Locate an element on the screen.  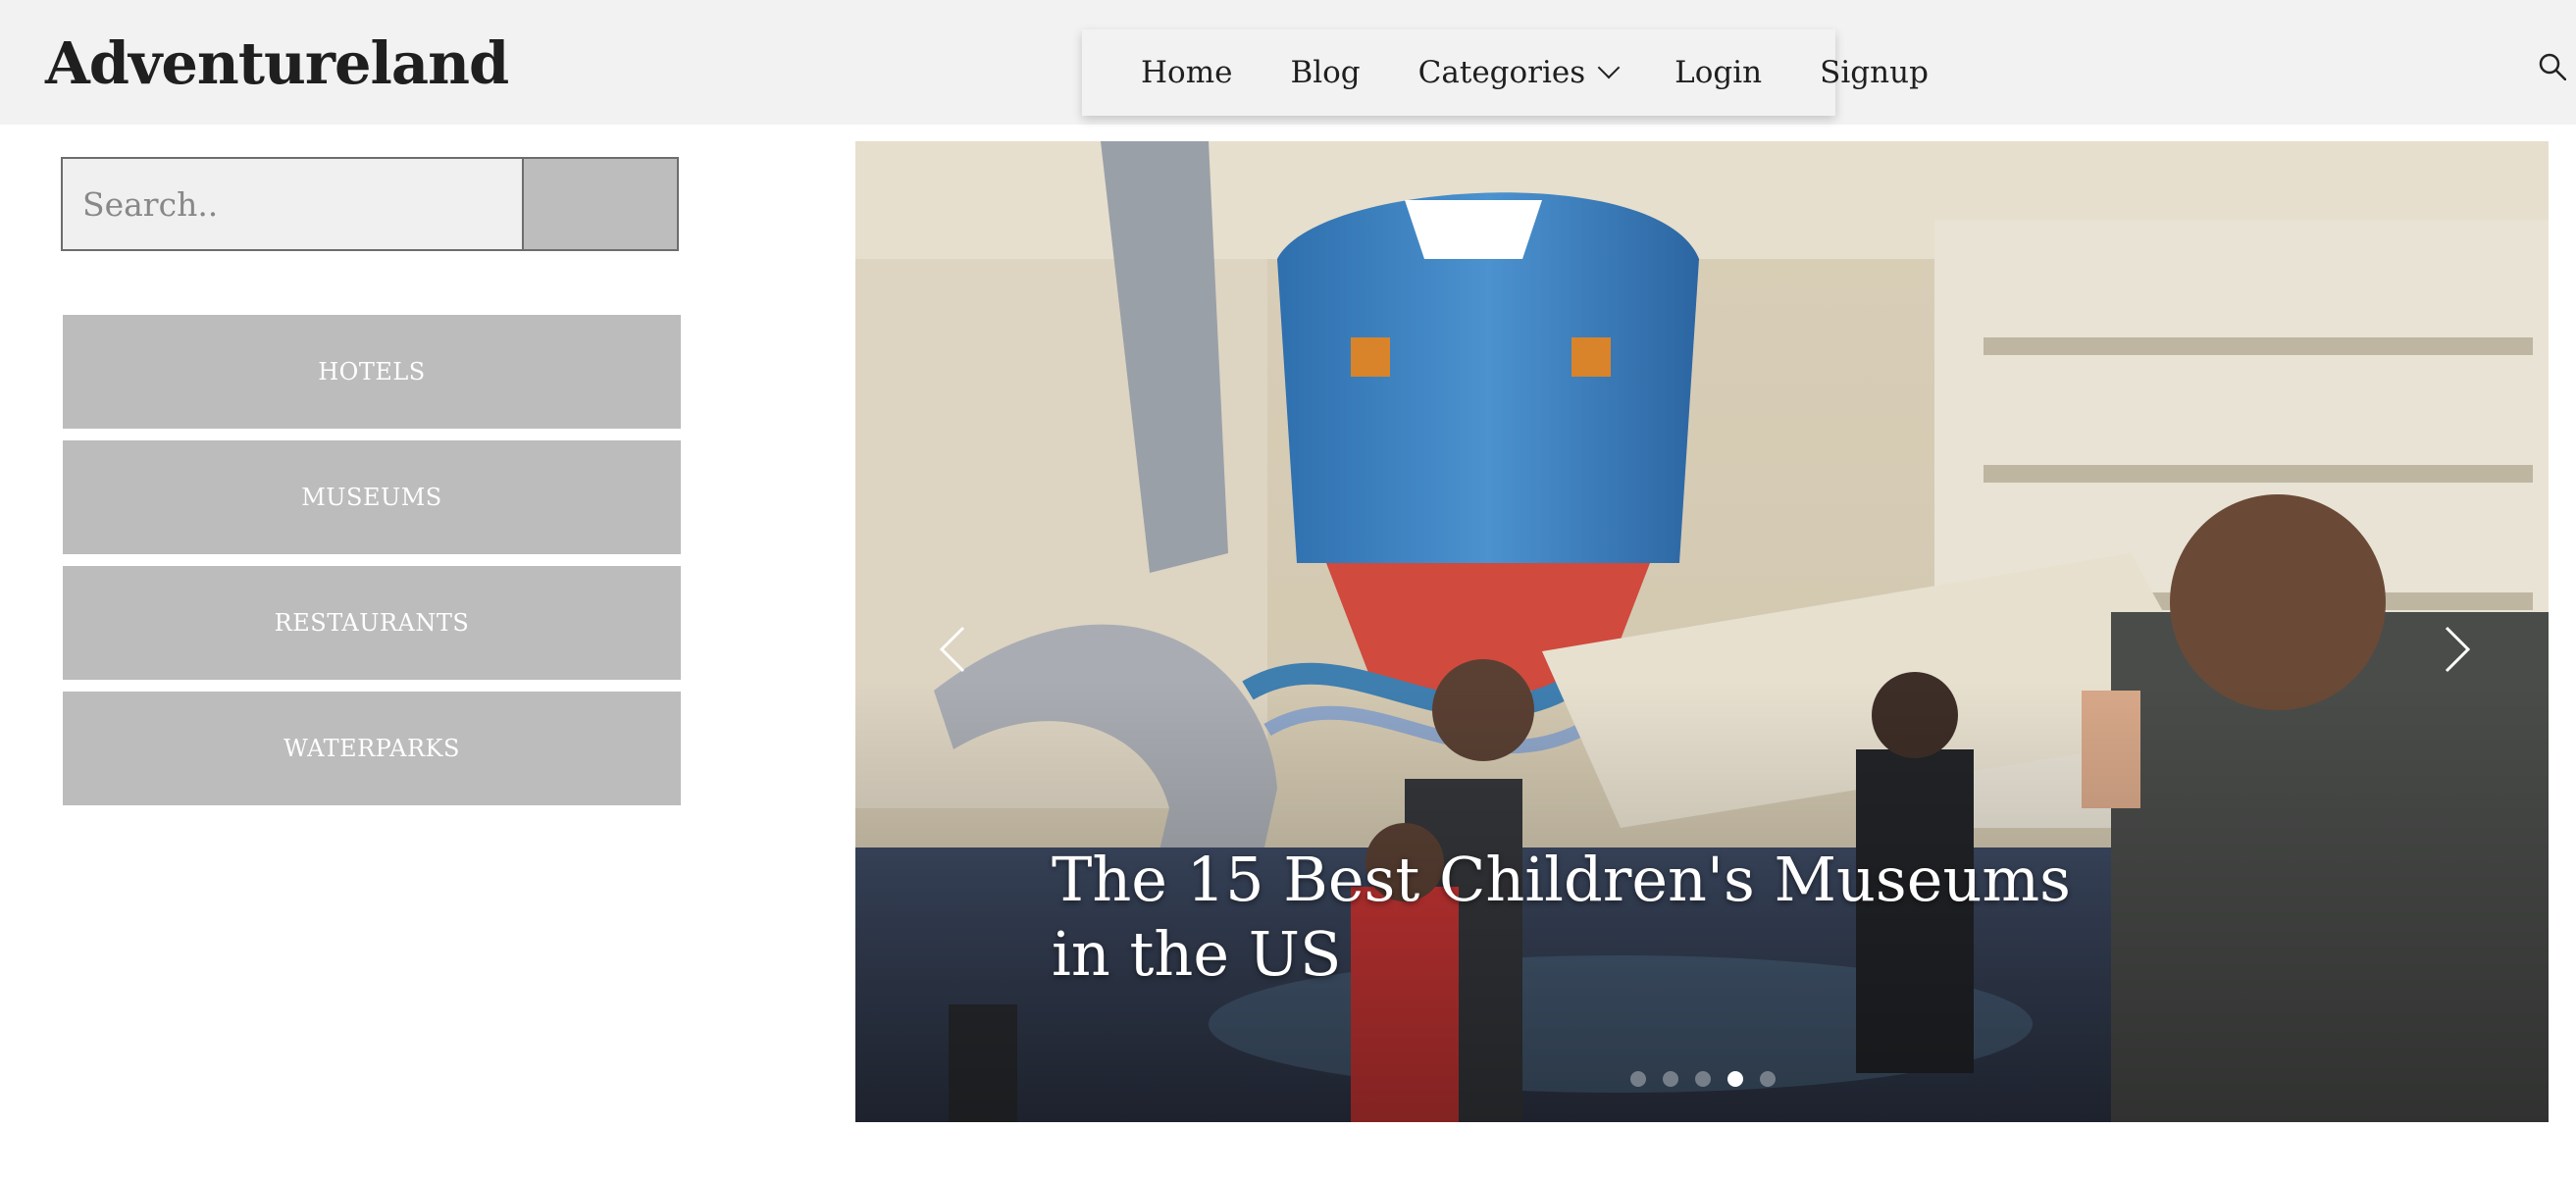
nav-categories-label: Categories is located at coordinates (1501, 72).